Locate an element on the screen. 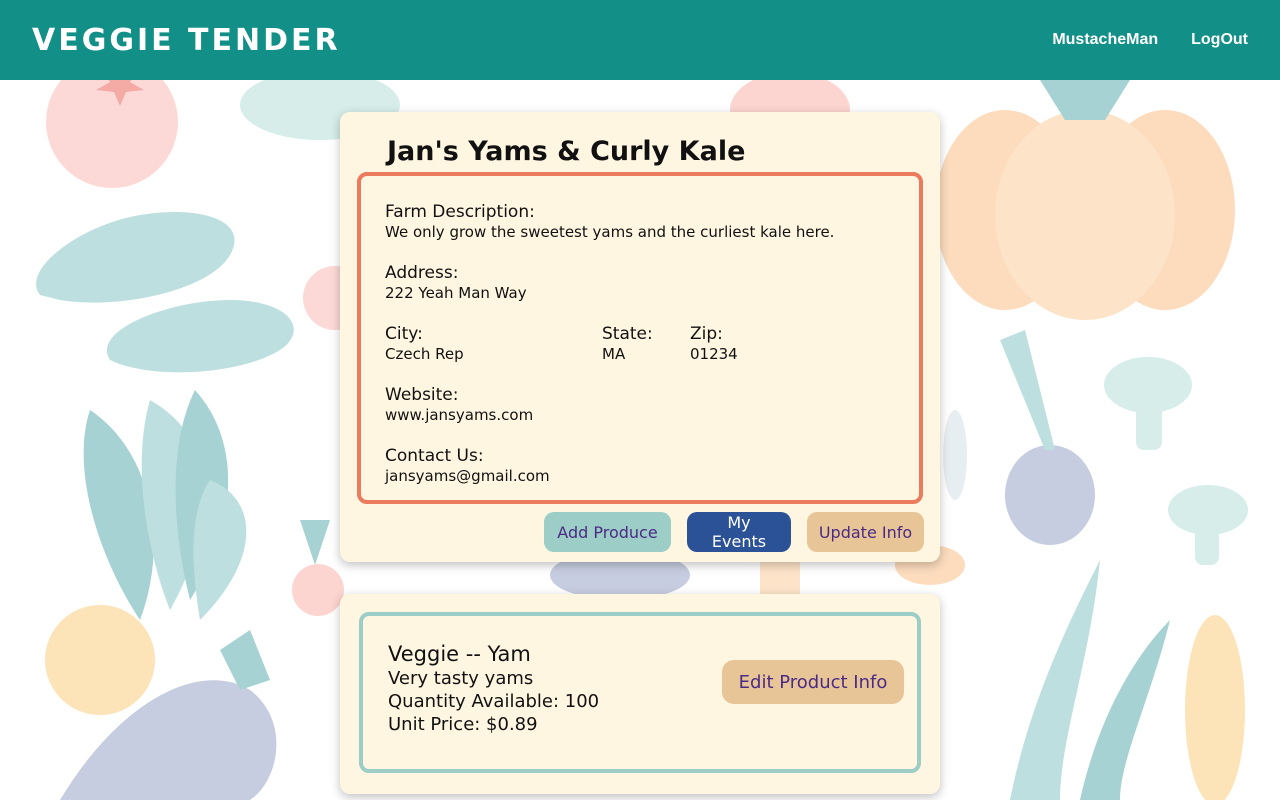 The height and width of the screenshot is (800, 1280). address-field: Address: 222 Yeah Man Way is located at coordinates (456, 283).